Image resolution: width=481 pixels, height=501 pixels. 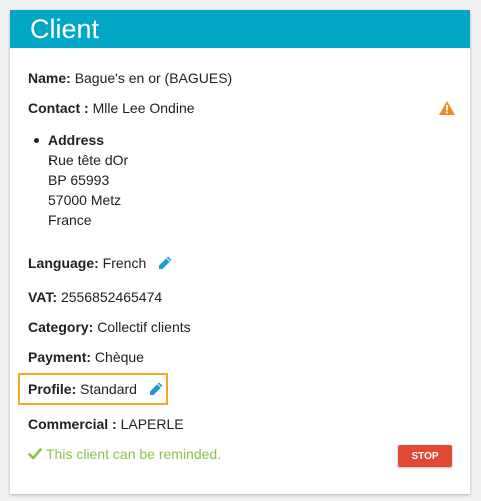 I want to click on edit-language-pencil-icon, so click(x=165, y=263).